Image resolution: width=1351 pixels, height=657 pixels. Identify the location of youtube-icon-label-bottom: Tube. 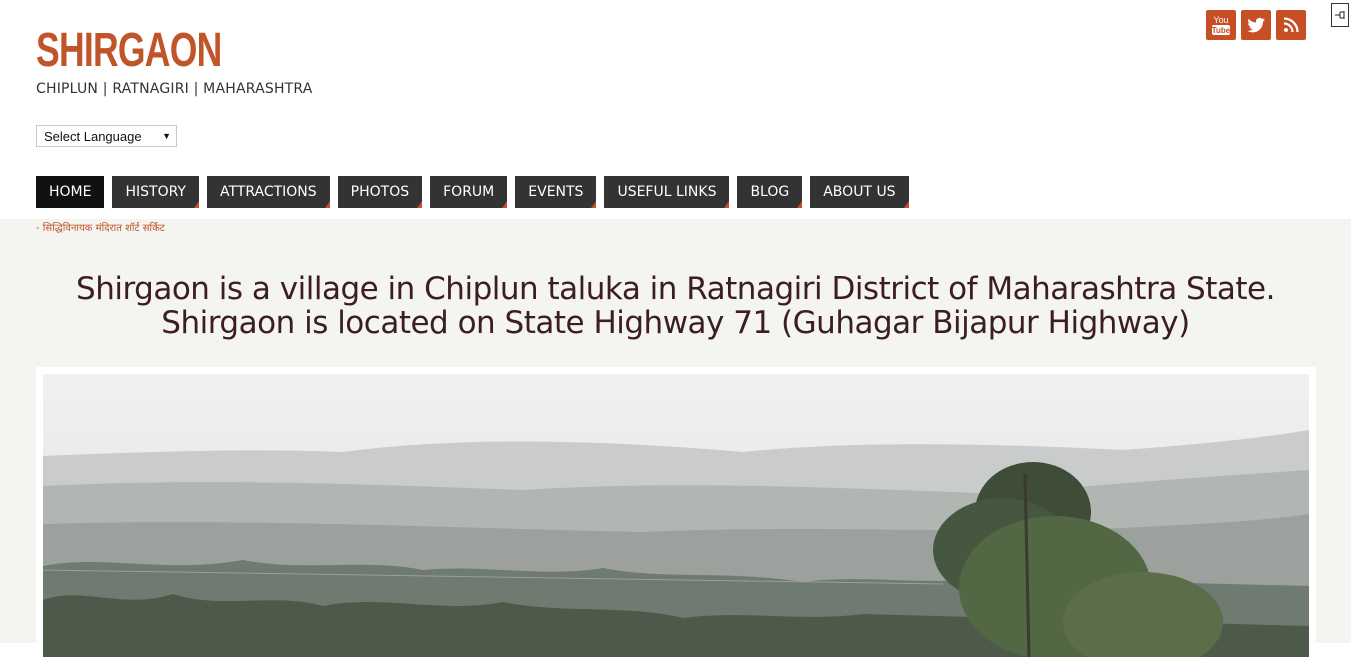
(1221, 30).